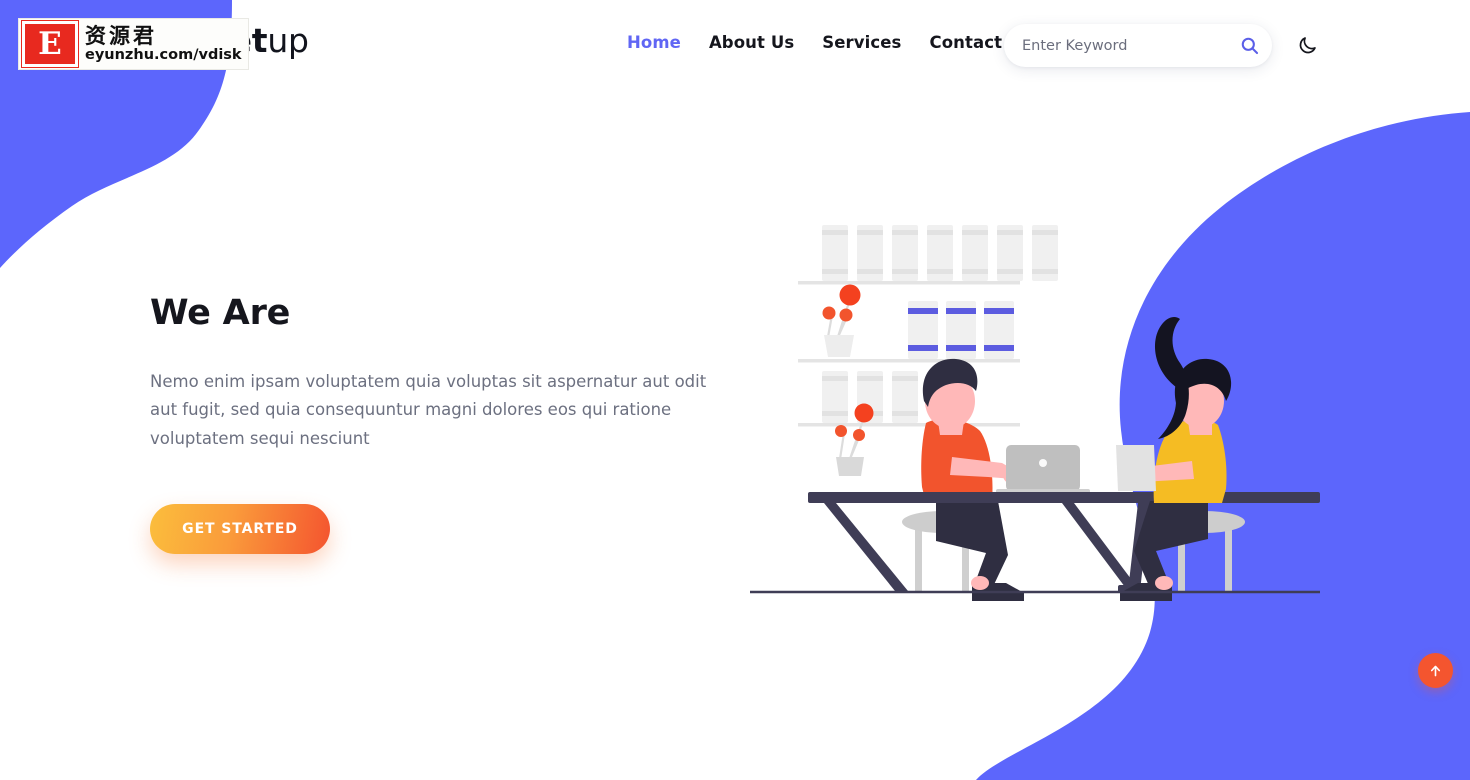  I want to click on arrow-up-icon, so click(1435, 671).